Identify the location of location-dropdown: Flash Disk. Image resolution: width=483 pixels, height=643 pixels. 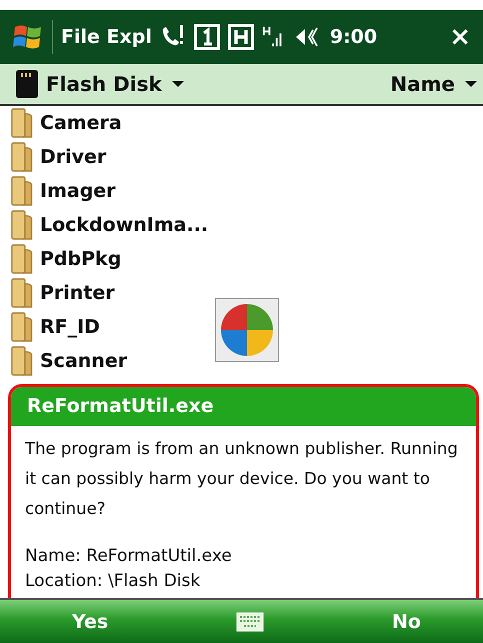
(115, 84).